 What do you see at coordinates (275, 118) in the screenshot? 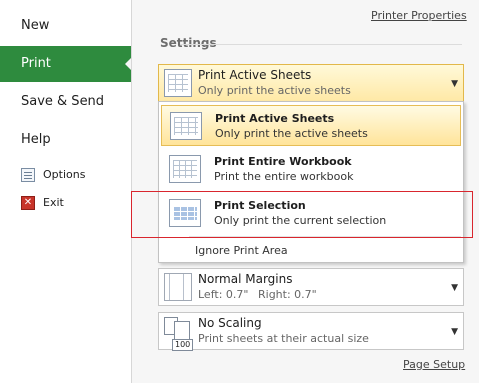
I see `menu-item-title: Print Active Sheets` at bounding box center [275, 118].